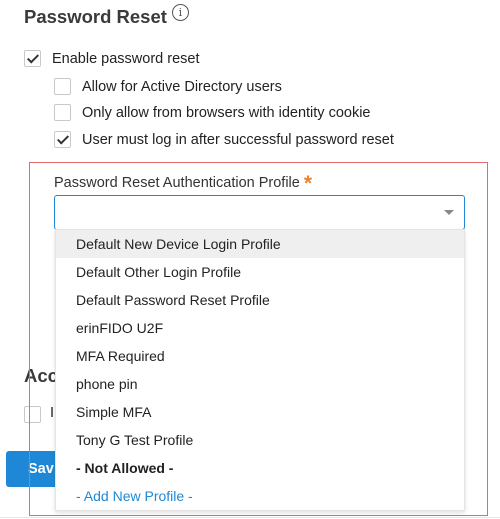 The width and height of the screenshot is (500, 519). I want to click on info-icon: i, so click(180, 12).